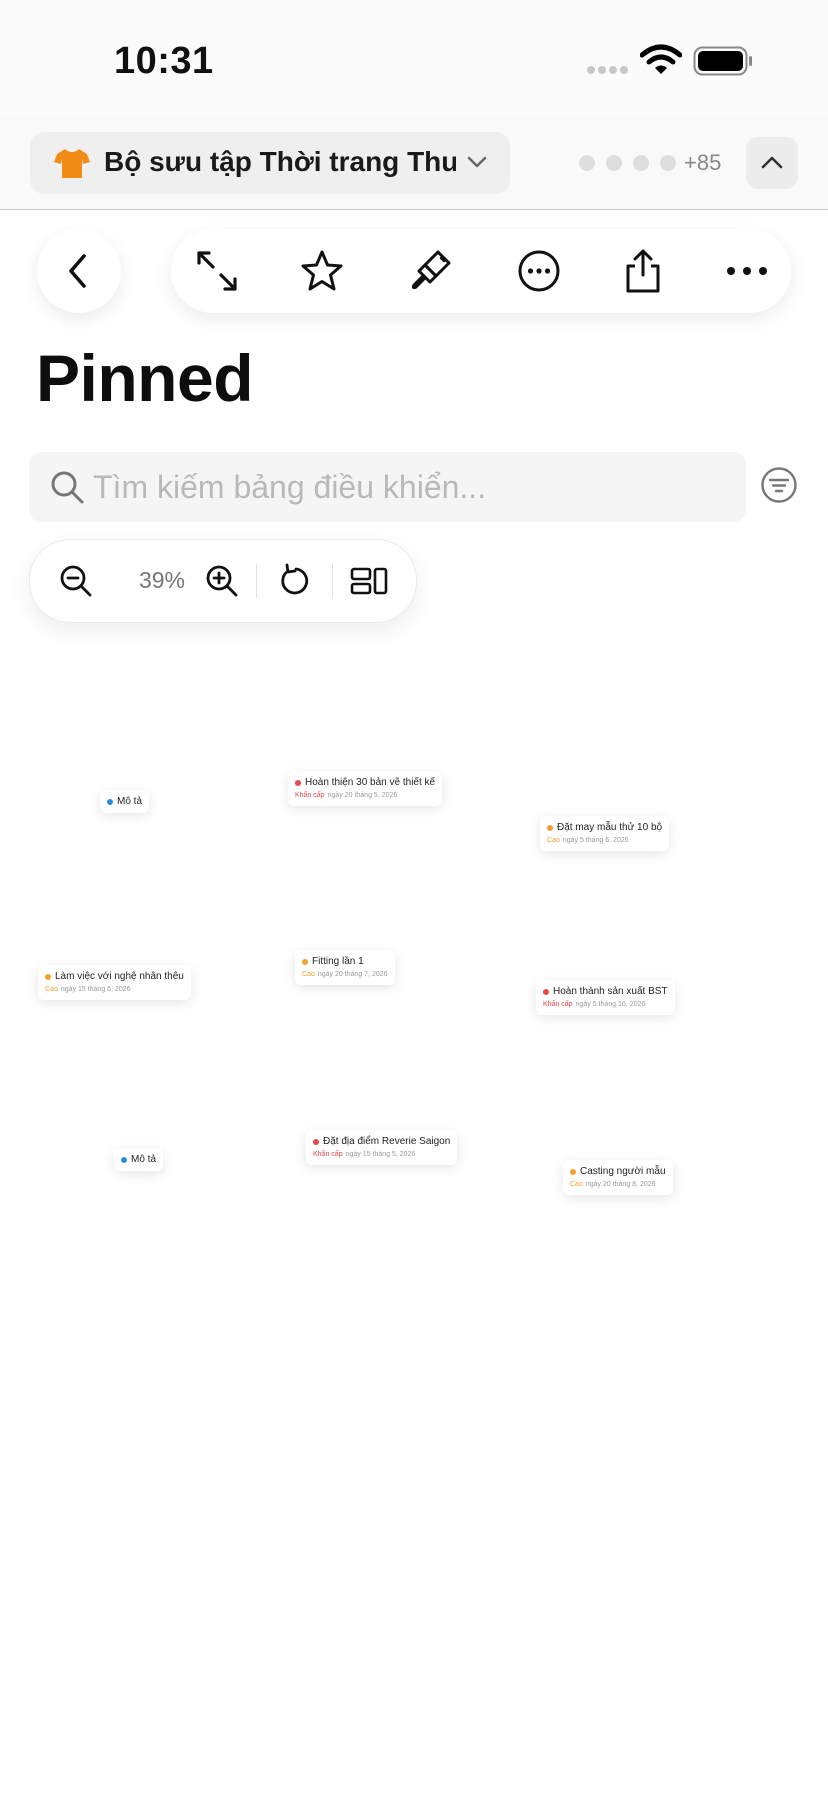 This screenshot has height=1800, width=828. What do you see at coordinates (145, 378) in the screenshot?
I see `page-title: Pinned` at bounding box center [145, 378].